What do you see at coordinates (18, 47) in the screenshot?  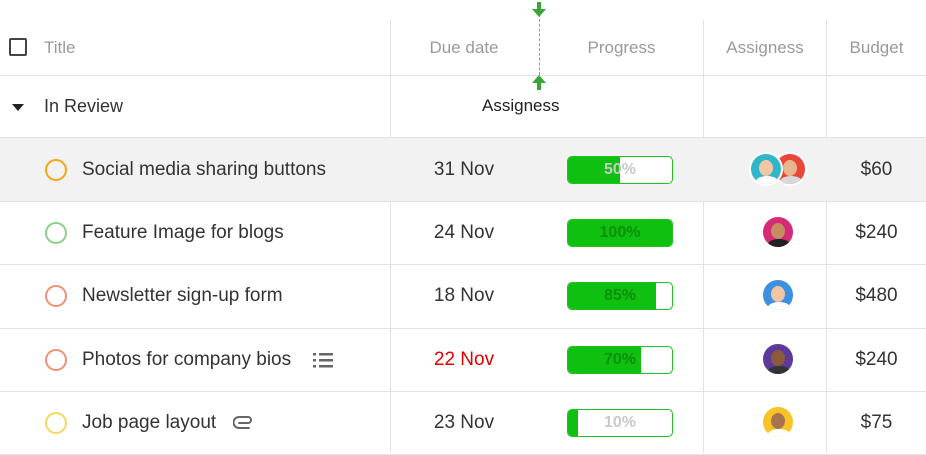 I see `select-all-checkbox` at bounding box center [18, 47].